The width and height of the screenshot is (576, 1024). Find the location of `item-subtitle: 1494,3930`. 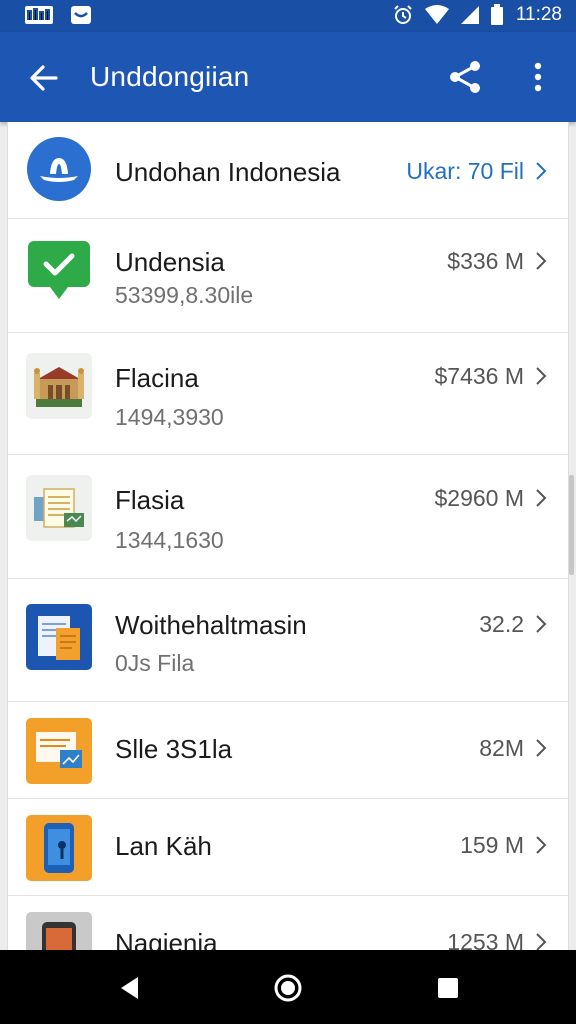

item-subtitle: 1494,3930 is located at coordinates (169, 417).